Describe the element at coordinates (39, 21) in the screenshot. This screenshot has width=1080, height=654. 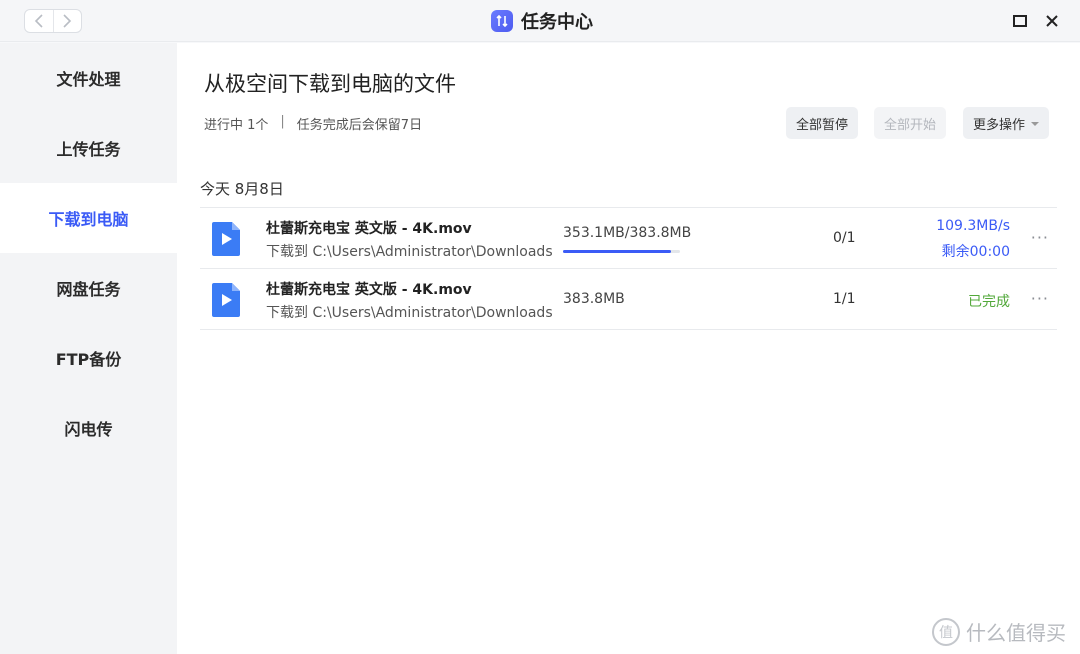
I see `chevron-left-icon` at that location.